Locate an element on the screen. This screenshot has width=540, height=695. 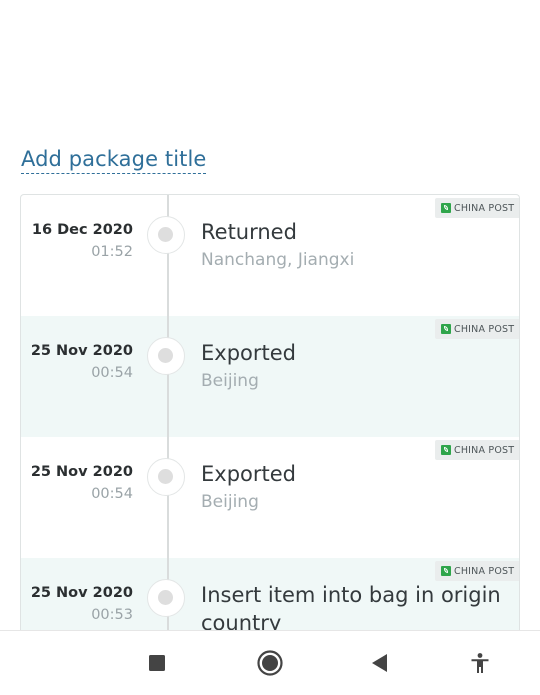
home-icon is located at coordinates (270, 663).